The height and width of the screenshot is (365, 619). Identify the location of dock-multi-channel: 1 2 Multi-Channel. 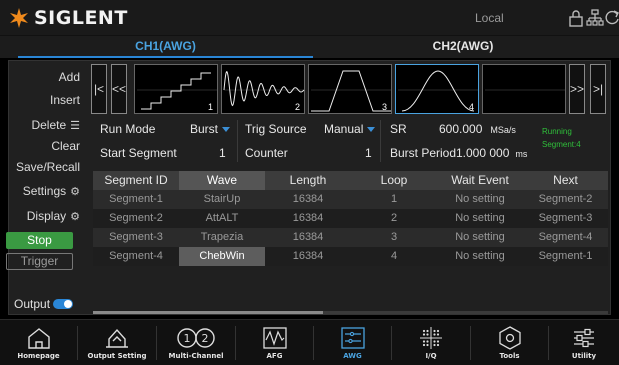
(196, 342).